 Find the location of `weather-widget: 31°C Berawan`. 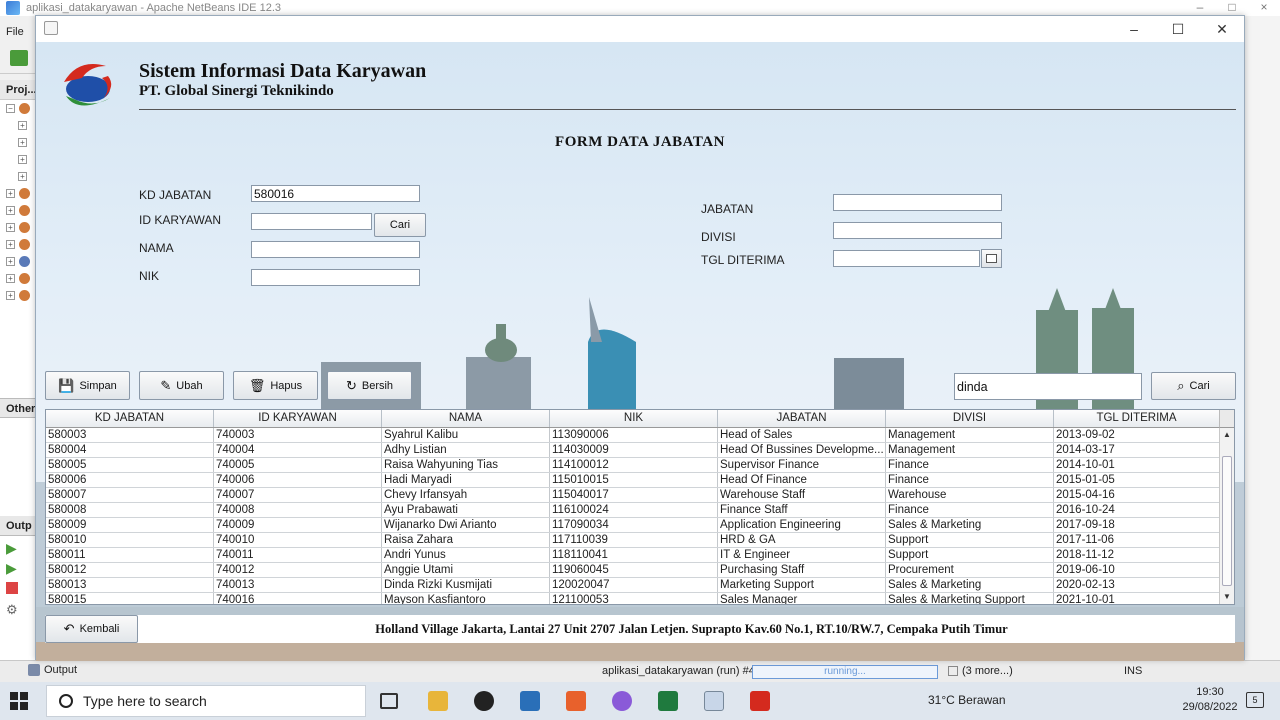

weather-widget: 31°C Berawan is located at coordinates (967, 700).